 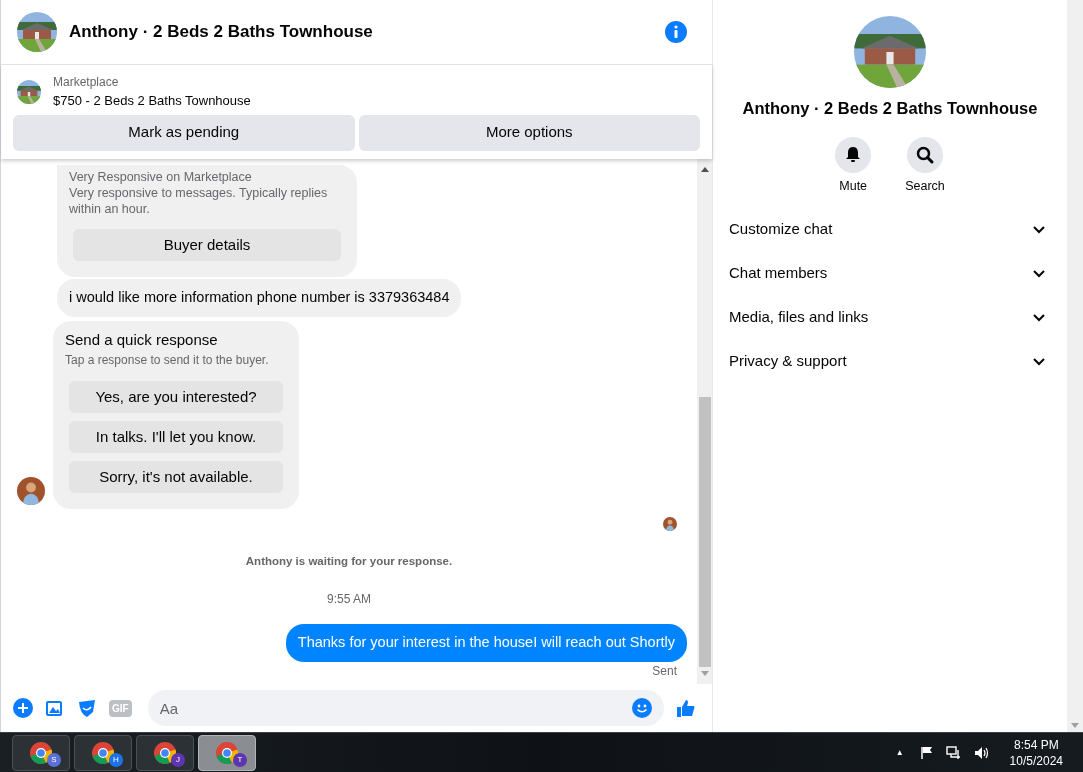 I want to click on search-icon, so click(x=925, y=154).